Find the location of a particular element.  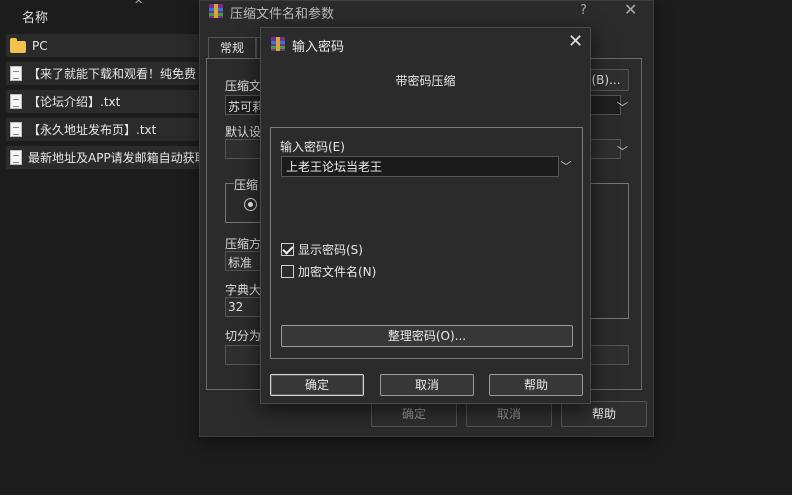

file-name: 【来了就能下载和观看！纯免费 is located at coordinates (112, 74).